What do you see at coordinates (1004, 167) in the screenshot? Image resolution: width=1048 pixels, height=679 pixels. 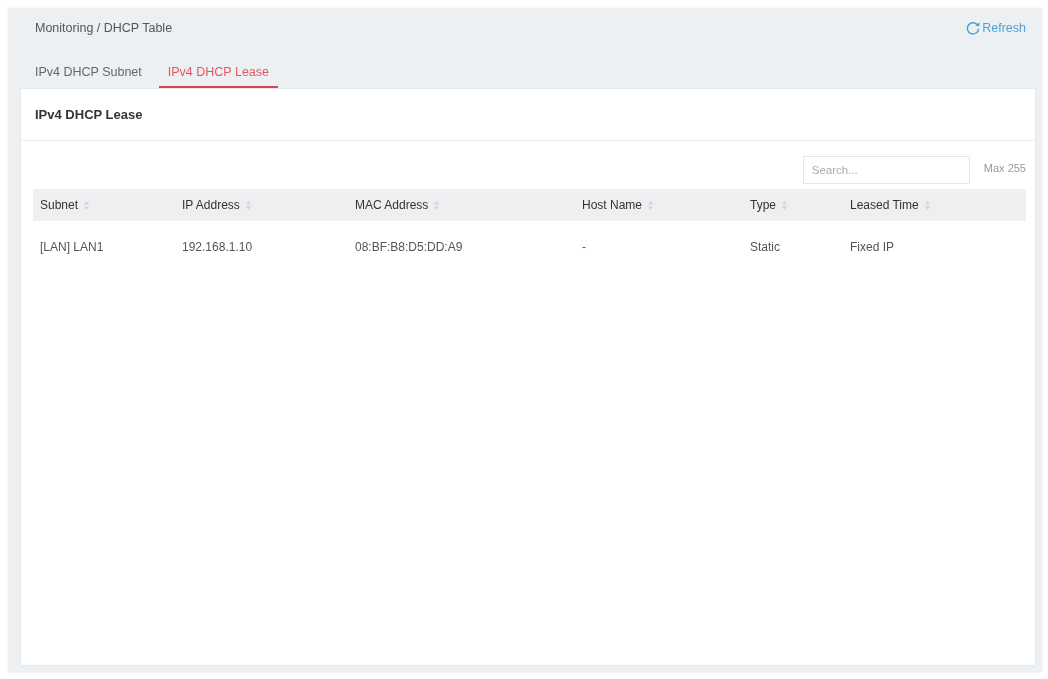 I see `limit-note: Max 255` at bounding box center [1004, 167].